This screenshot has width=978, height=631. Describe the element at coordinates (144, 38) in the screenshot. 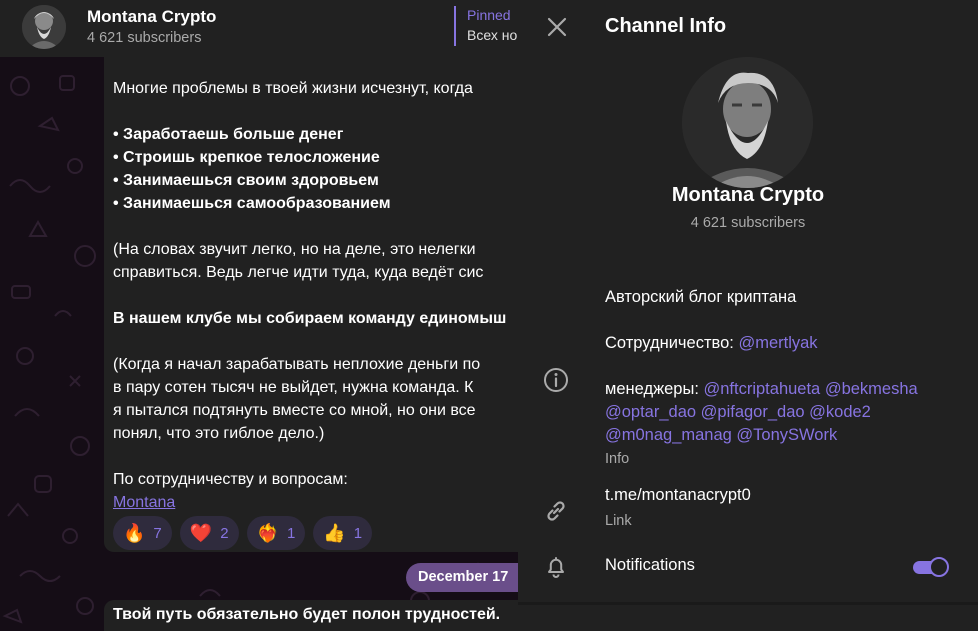

I see `chat-subscribers: 4 621 subscribers` at that location.